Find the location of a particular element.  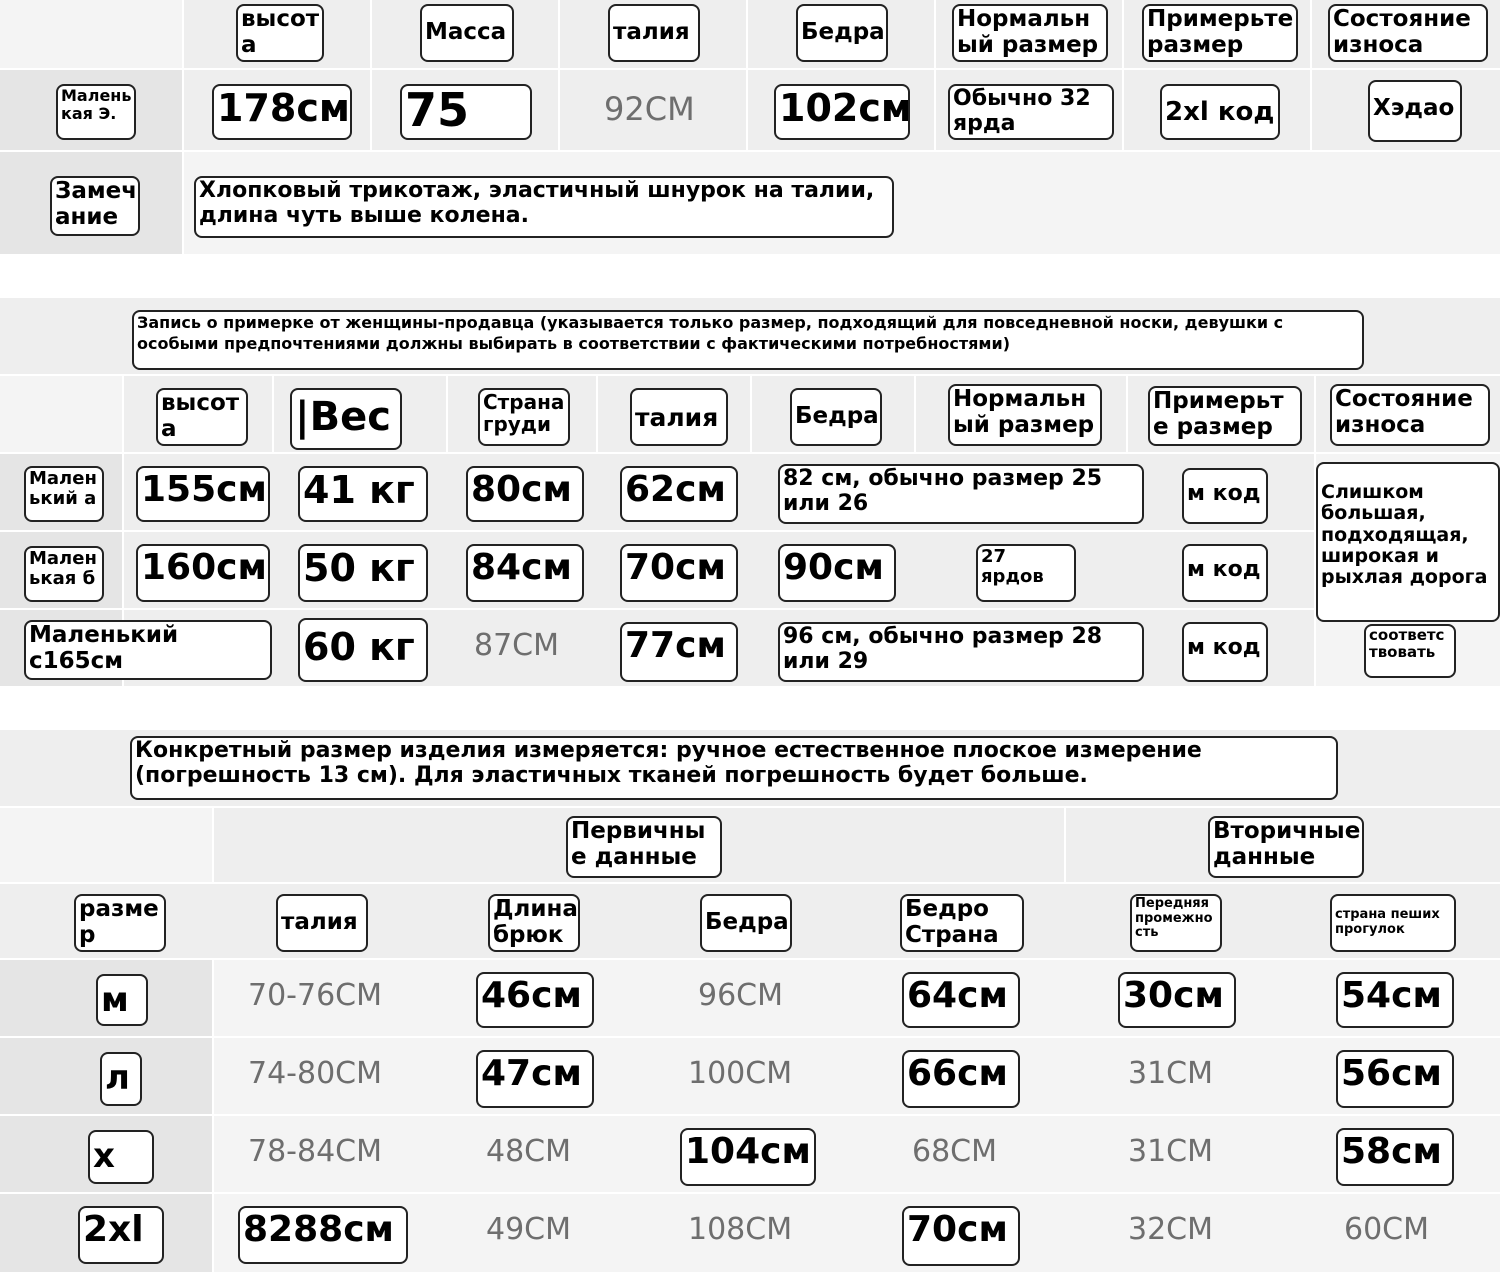

s3-row3-length: 48CM is located at coordinates (529, 1151).